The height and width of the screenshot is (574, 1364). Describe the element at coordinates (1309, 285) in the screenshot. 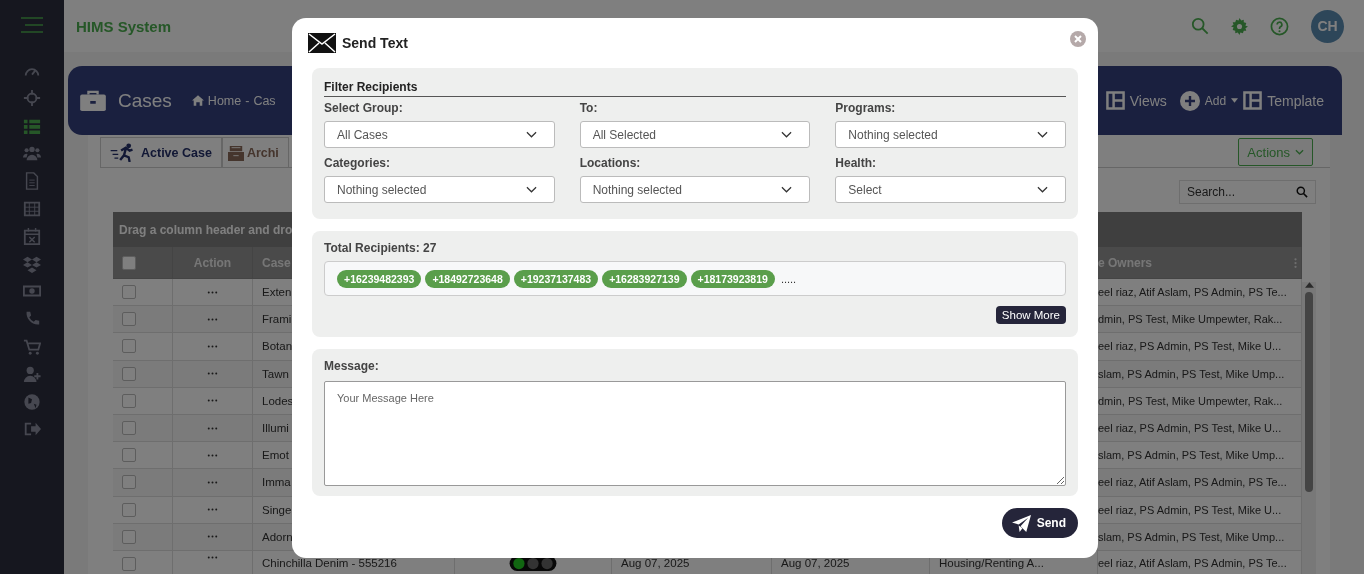

I see `scroll-up-icon` at that location.